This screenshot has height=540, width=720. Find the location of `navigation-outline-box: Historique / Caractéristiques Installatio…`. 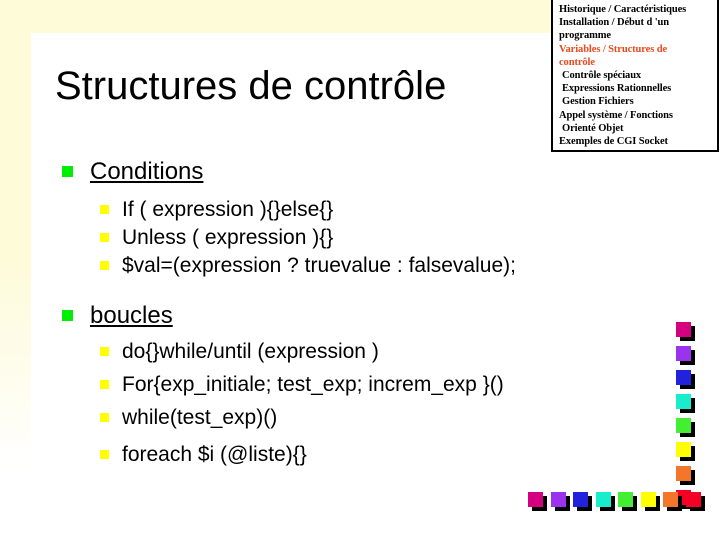

navigation-outline-box: Historique / Caractéristiques Installatio… is located at coordinates (635, 76).